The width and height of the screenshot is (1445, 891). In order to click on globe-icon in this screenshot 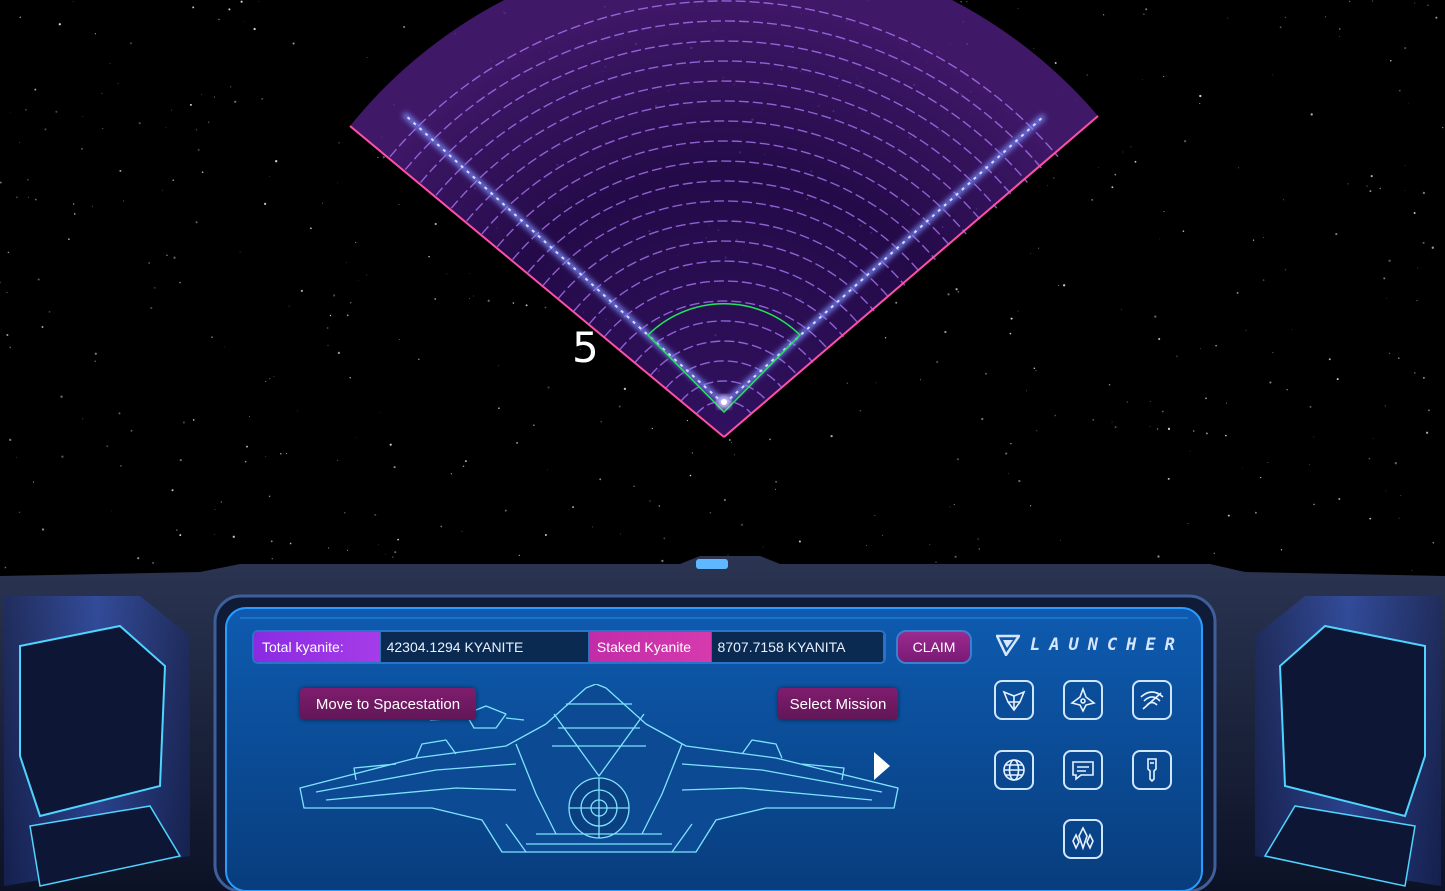, I will do `click(1014, 770)`.